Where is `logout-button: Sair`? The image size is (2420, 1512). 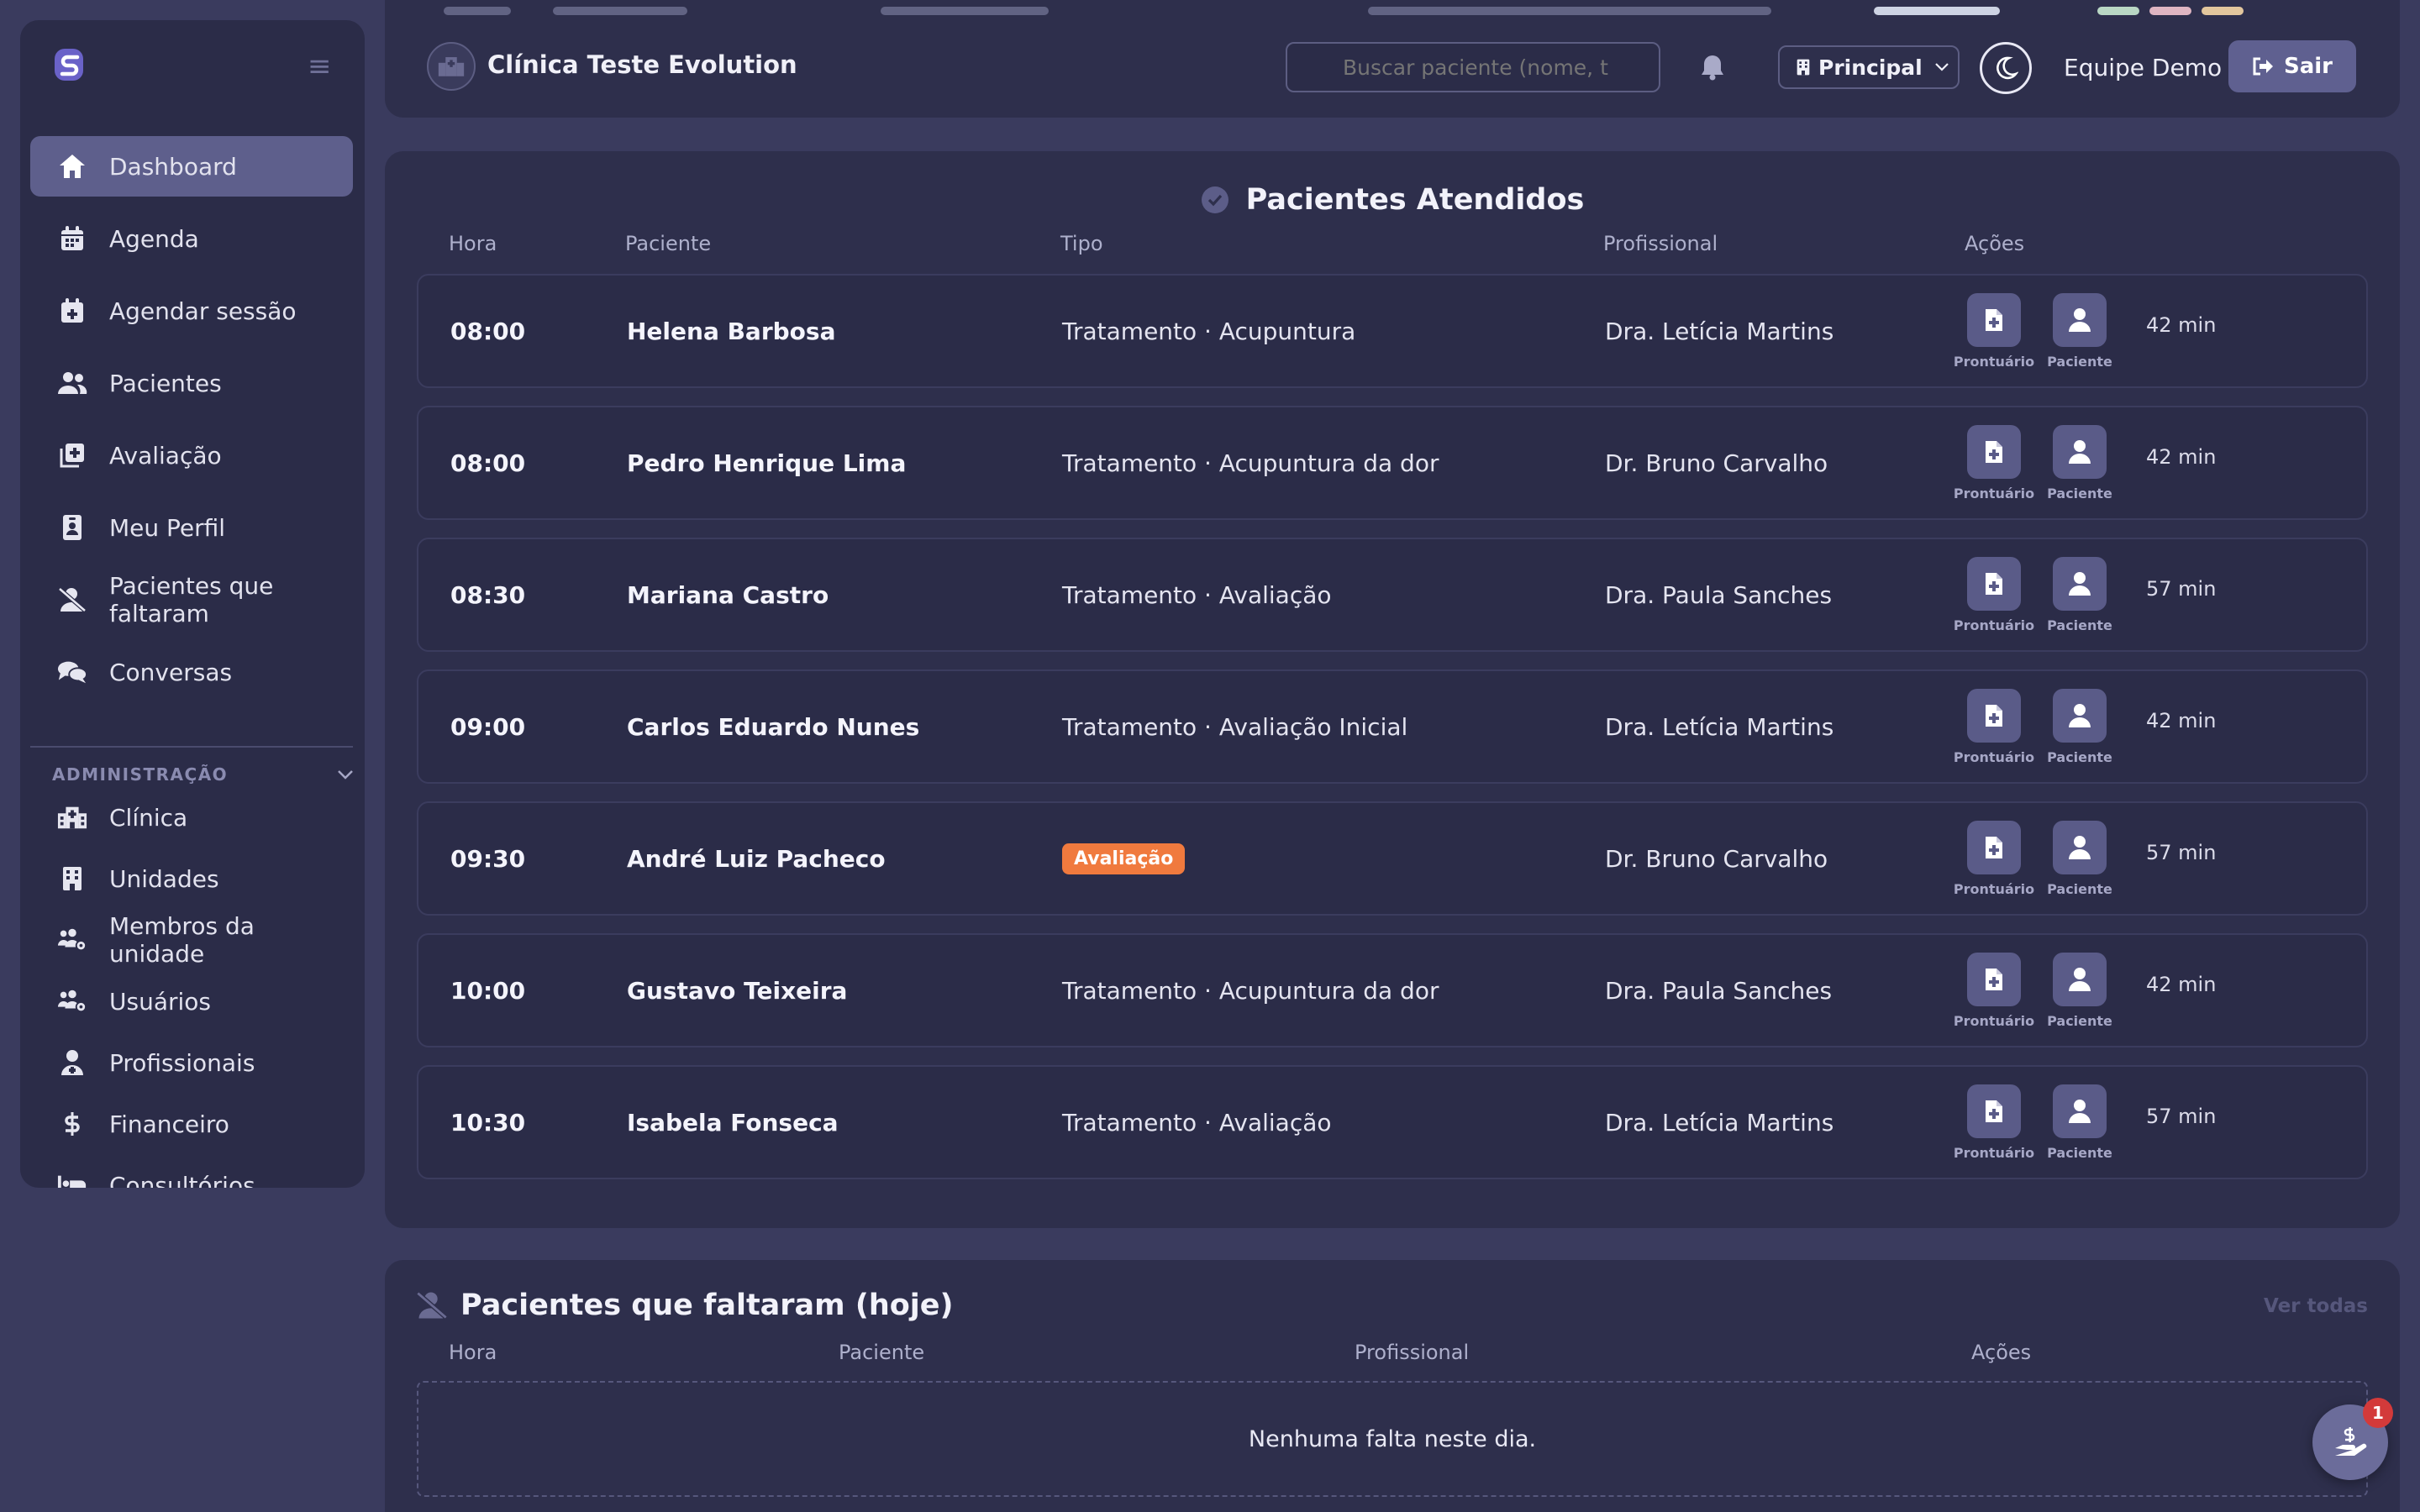
logout-button: Sair is located at coordinates (2292, 66).